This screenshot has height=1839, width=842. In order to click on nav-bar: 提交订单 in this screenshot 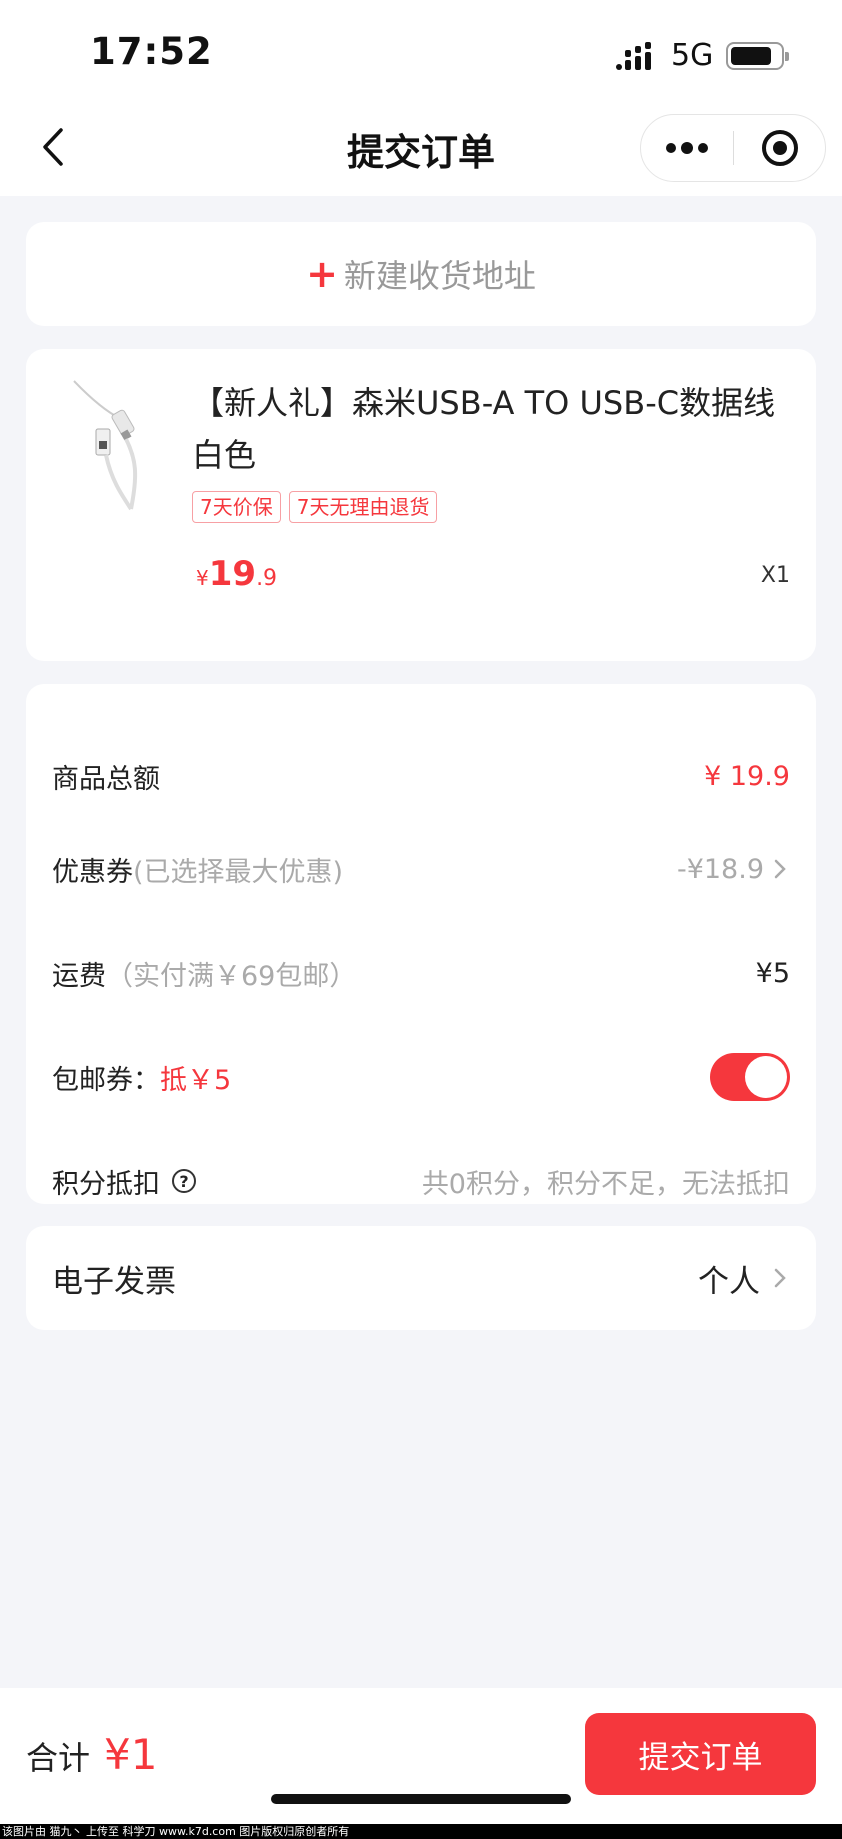, I will do `click(421, 148)`.